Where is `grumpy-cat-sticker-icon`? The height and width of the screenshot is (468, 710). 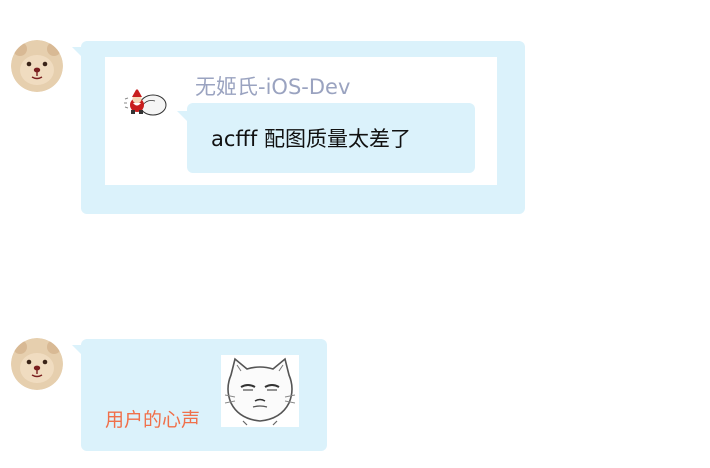
grumpy-cat-sticker-icon is located at coordinates (260, 391).